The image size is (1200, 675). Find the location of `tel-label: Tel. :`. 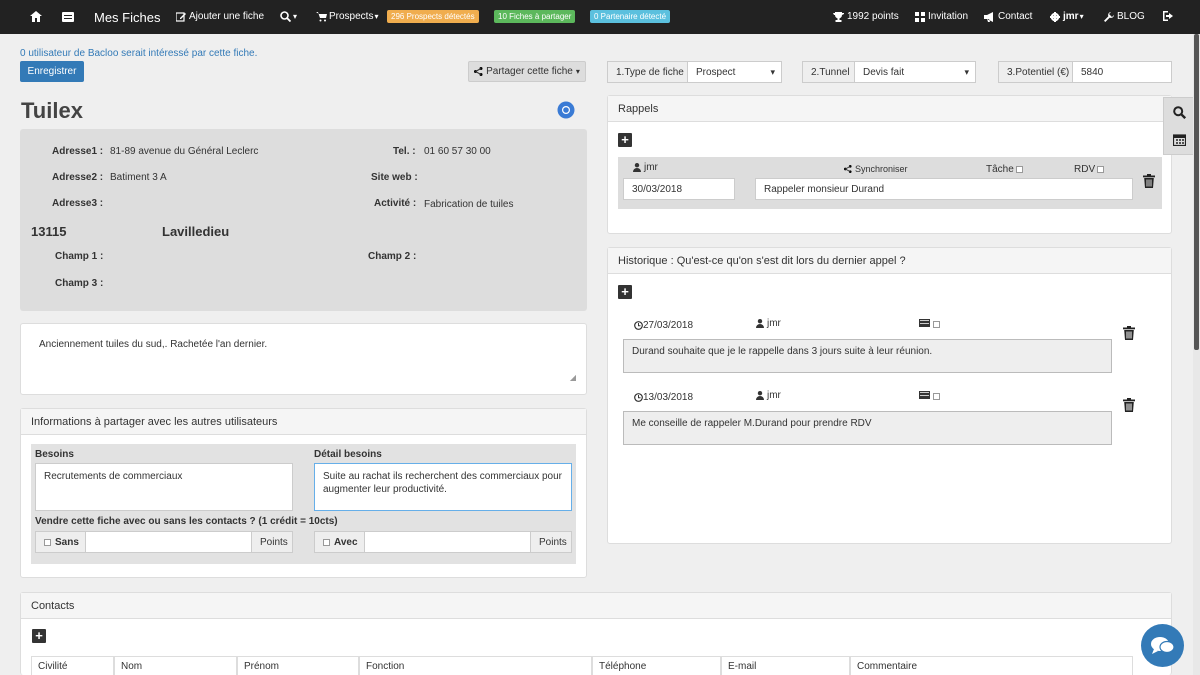

tel-label: Tel. : is located at coordinates (404, 151).